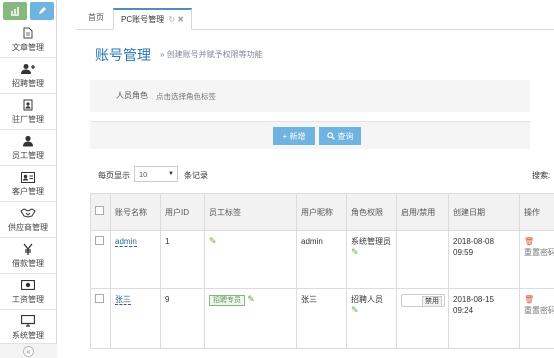 The image size is (554, 358). I want to click on sidebar-item-payroll: 工资管理, so click(28, 292).